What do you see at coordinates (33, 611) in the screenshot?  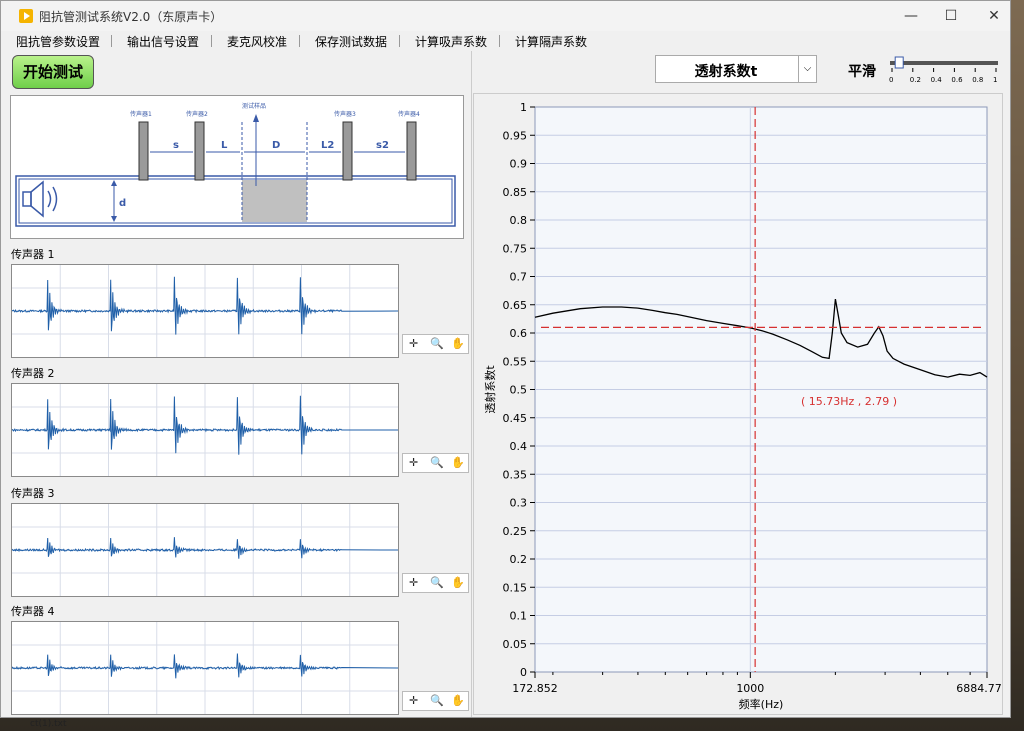 I see `scope-label: 传声器 4` at bounding box center [33, 611].